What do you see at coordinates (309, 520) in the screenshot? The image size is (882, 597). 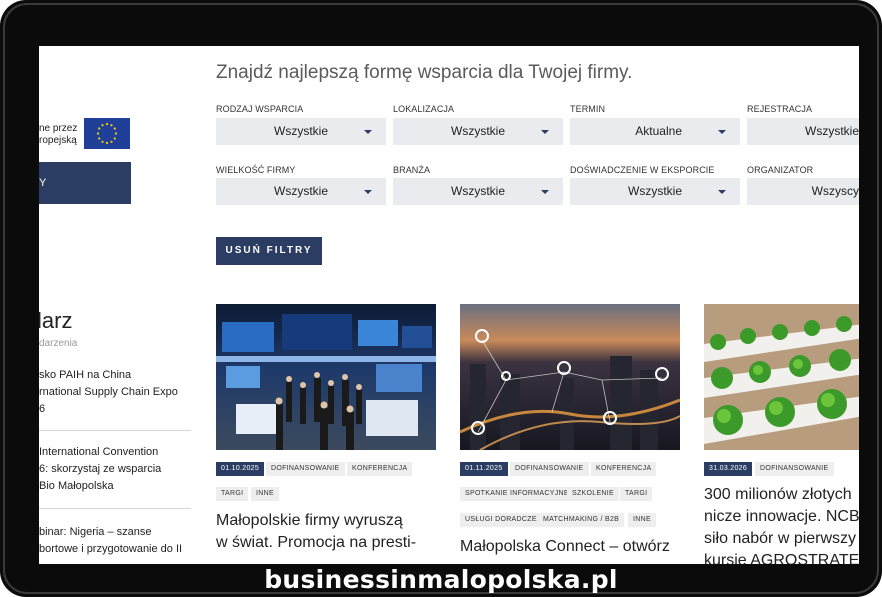 I see `card-title-line: Małopolskie firmy wyruszą` at bounding box center [309, 520].